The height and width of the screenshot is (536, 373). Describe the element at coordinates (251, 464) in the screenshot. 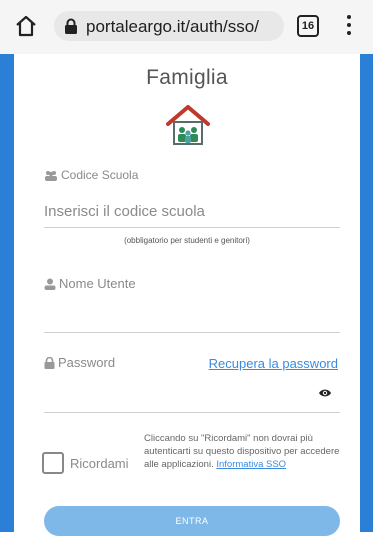

I see `sso-info-link: Informativa SSO` at that location.